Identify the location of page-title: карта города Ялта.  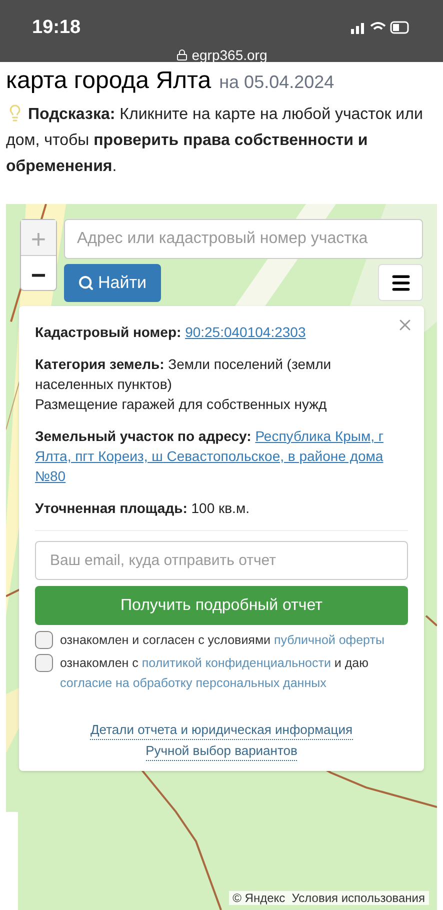
(109, 81).